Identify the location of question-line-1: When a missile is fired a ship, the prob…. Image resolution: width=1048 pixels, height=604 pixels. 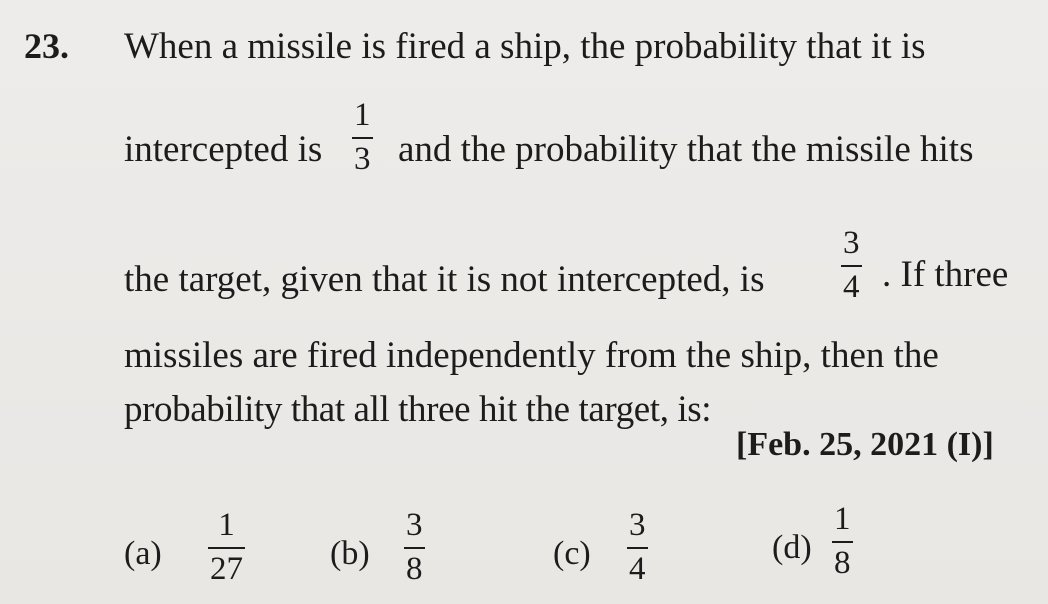
(525, 46).